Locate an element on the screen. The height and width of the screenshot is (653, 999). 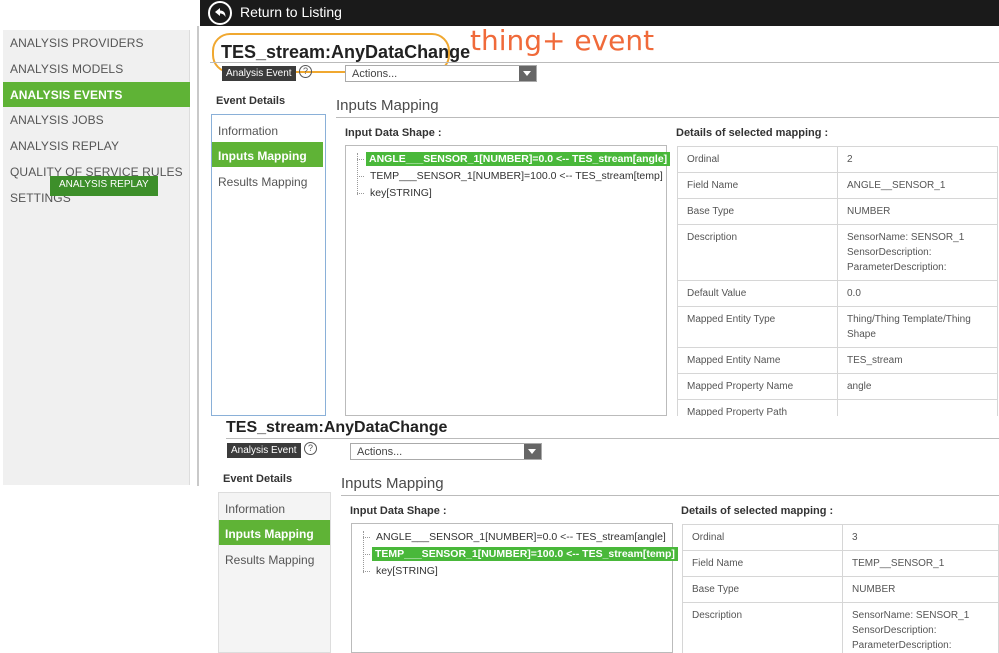
mapping-value: ANGLE__SENSOR_1 is located at coordinates (917, 185).